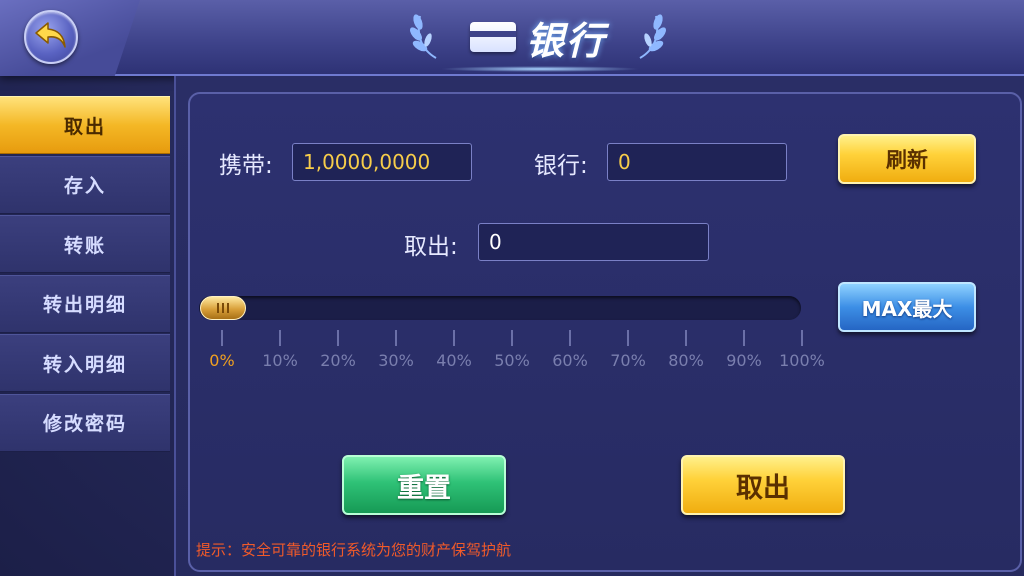 Image resolution: width=1024 pixels, height=576 pixels. Describe the element at coordinates (223, 308) in the screenshot. I see `amount-slider-thumb` at that location.